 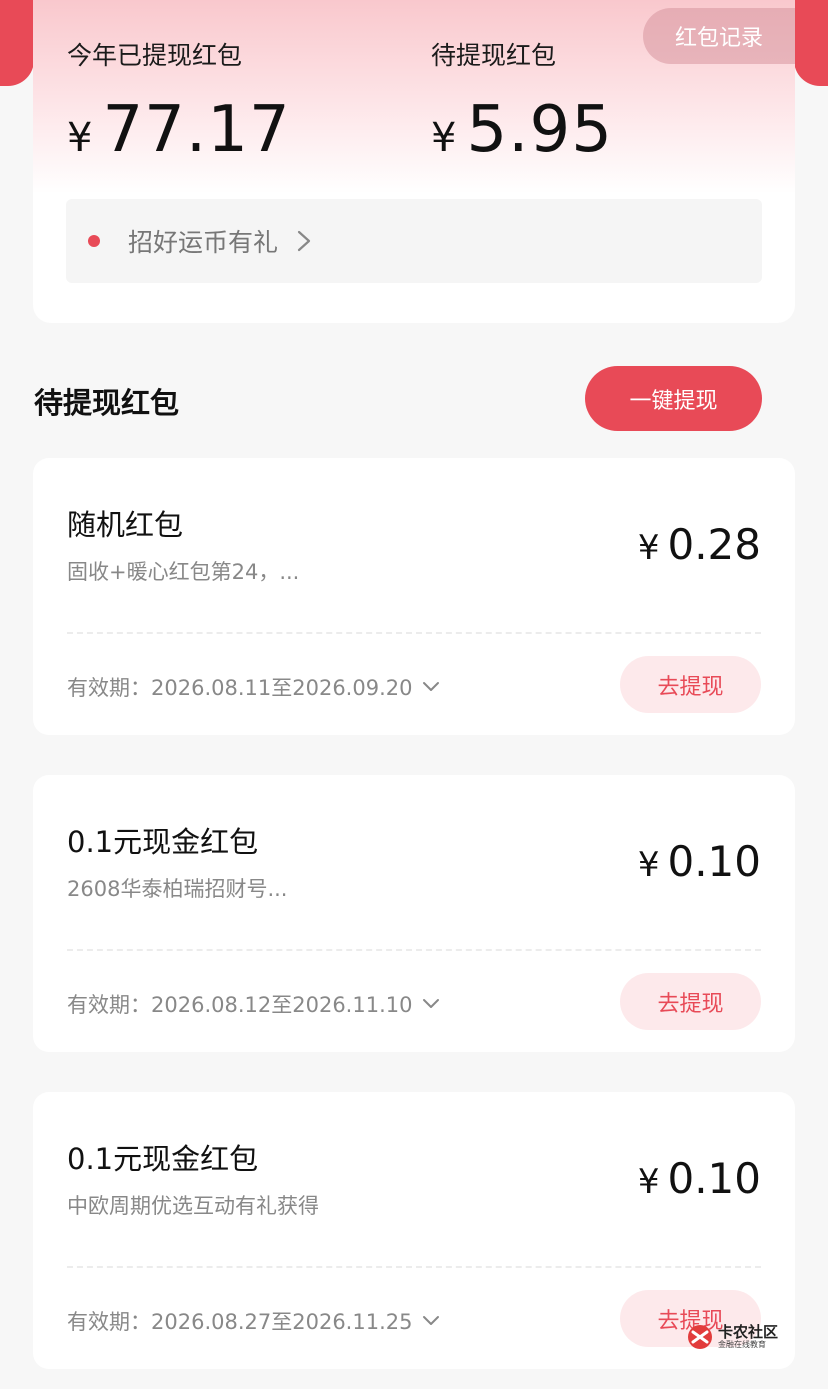 What do you see at coordinates (494, 55) in the screenshot?
I see `pending-label: 待提现红包` at bounding box center [494, 55].